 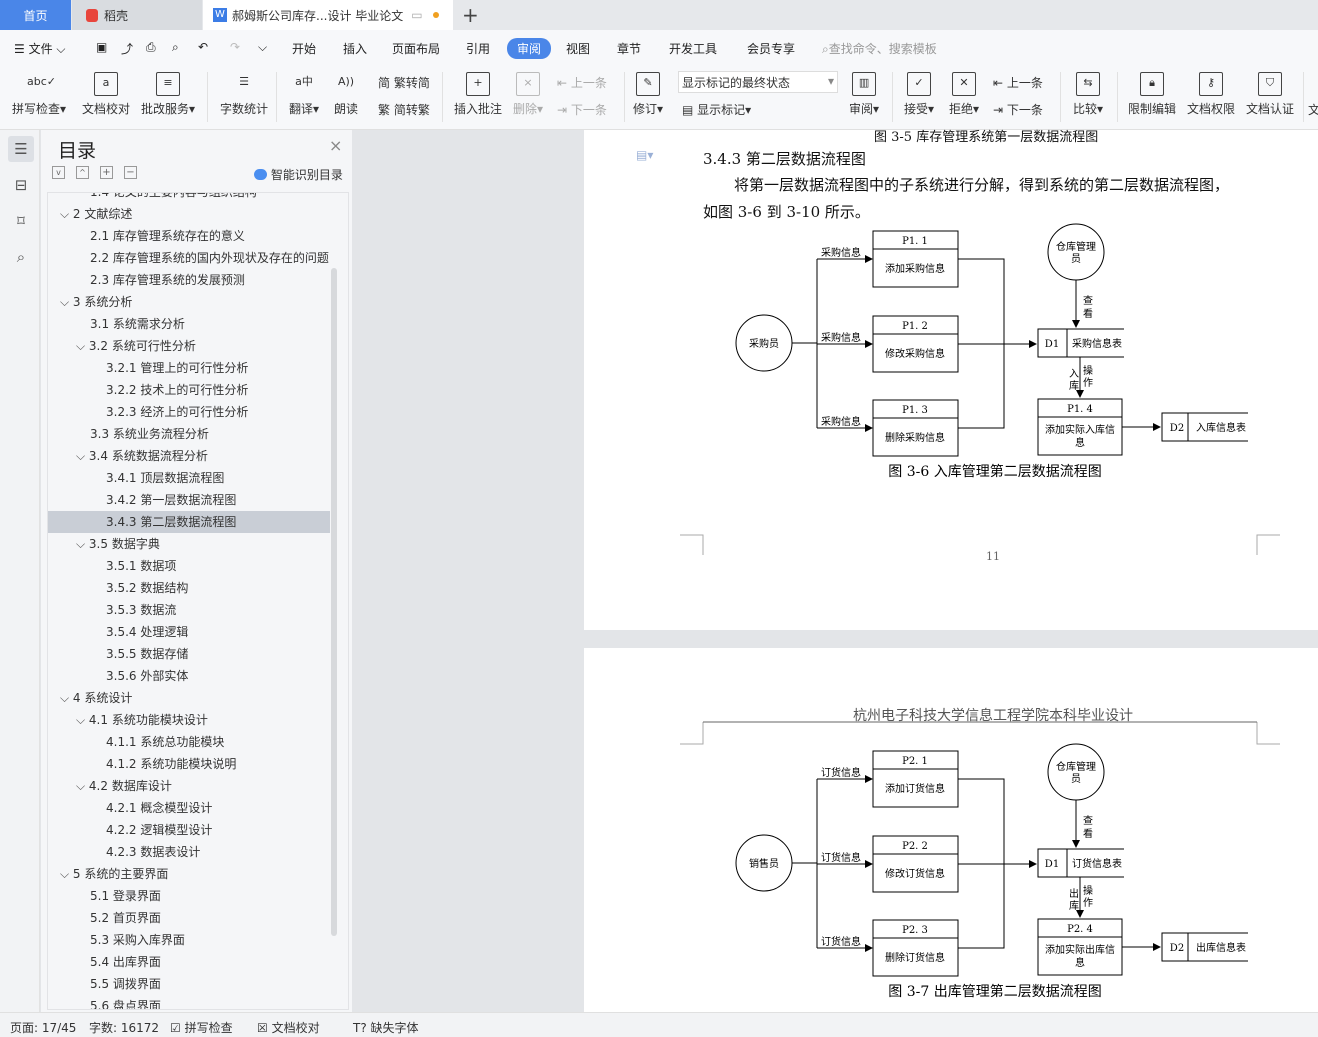 I want to click on toc-item: 3.5.3 数据流, so click(x=189, y=610).